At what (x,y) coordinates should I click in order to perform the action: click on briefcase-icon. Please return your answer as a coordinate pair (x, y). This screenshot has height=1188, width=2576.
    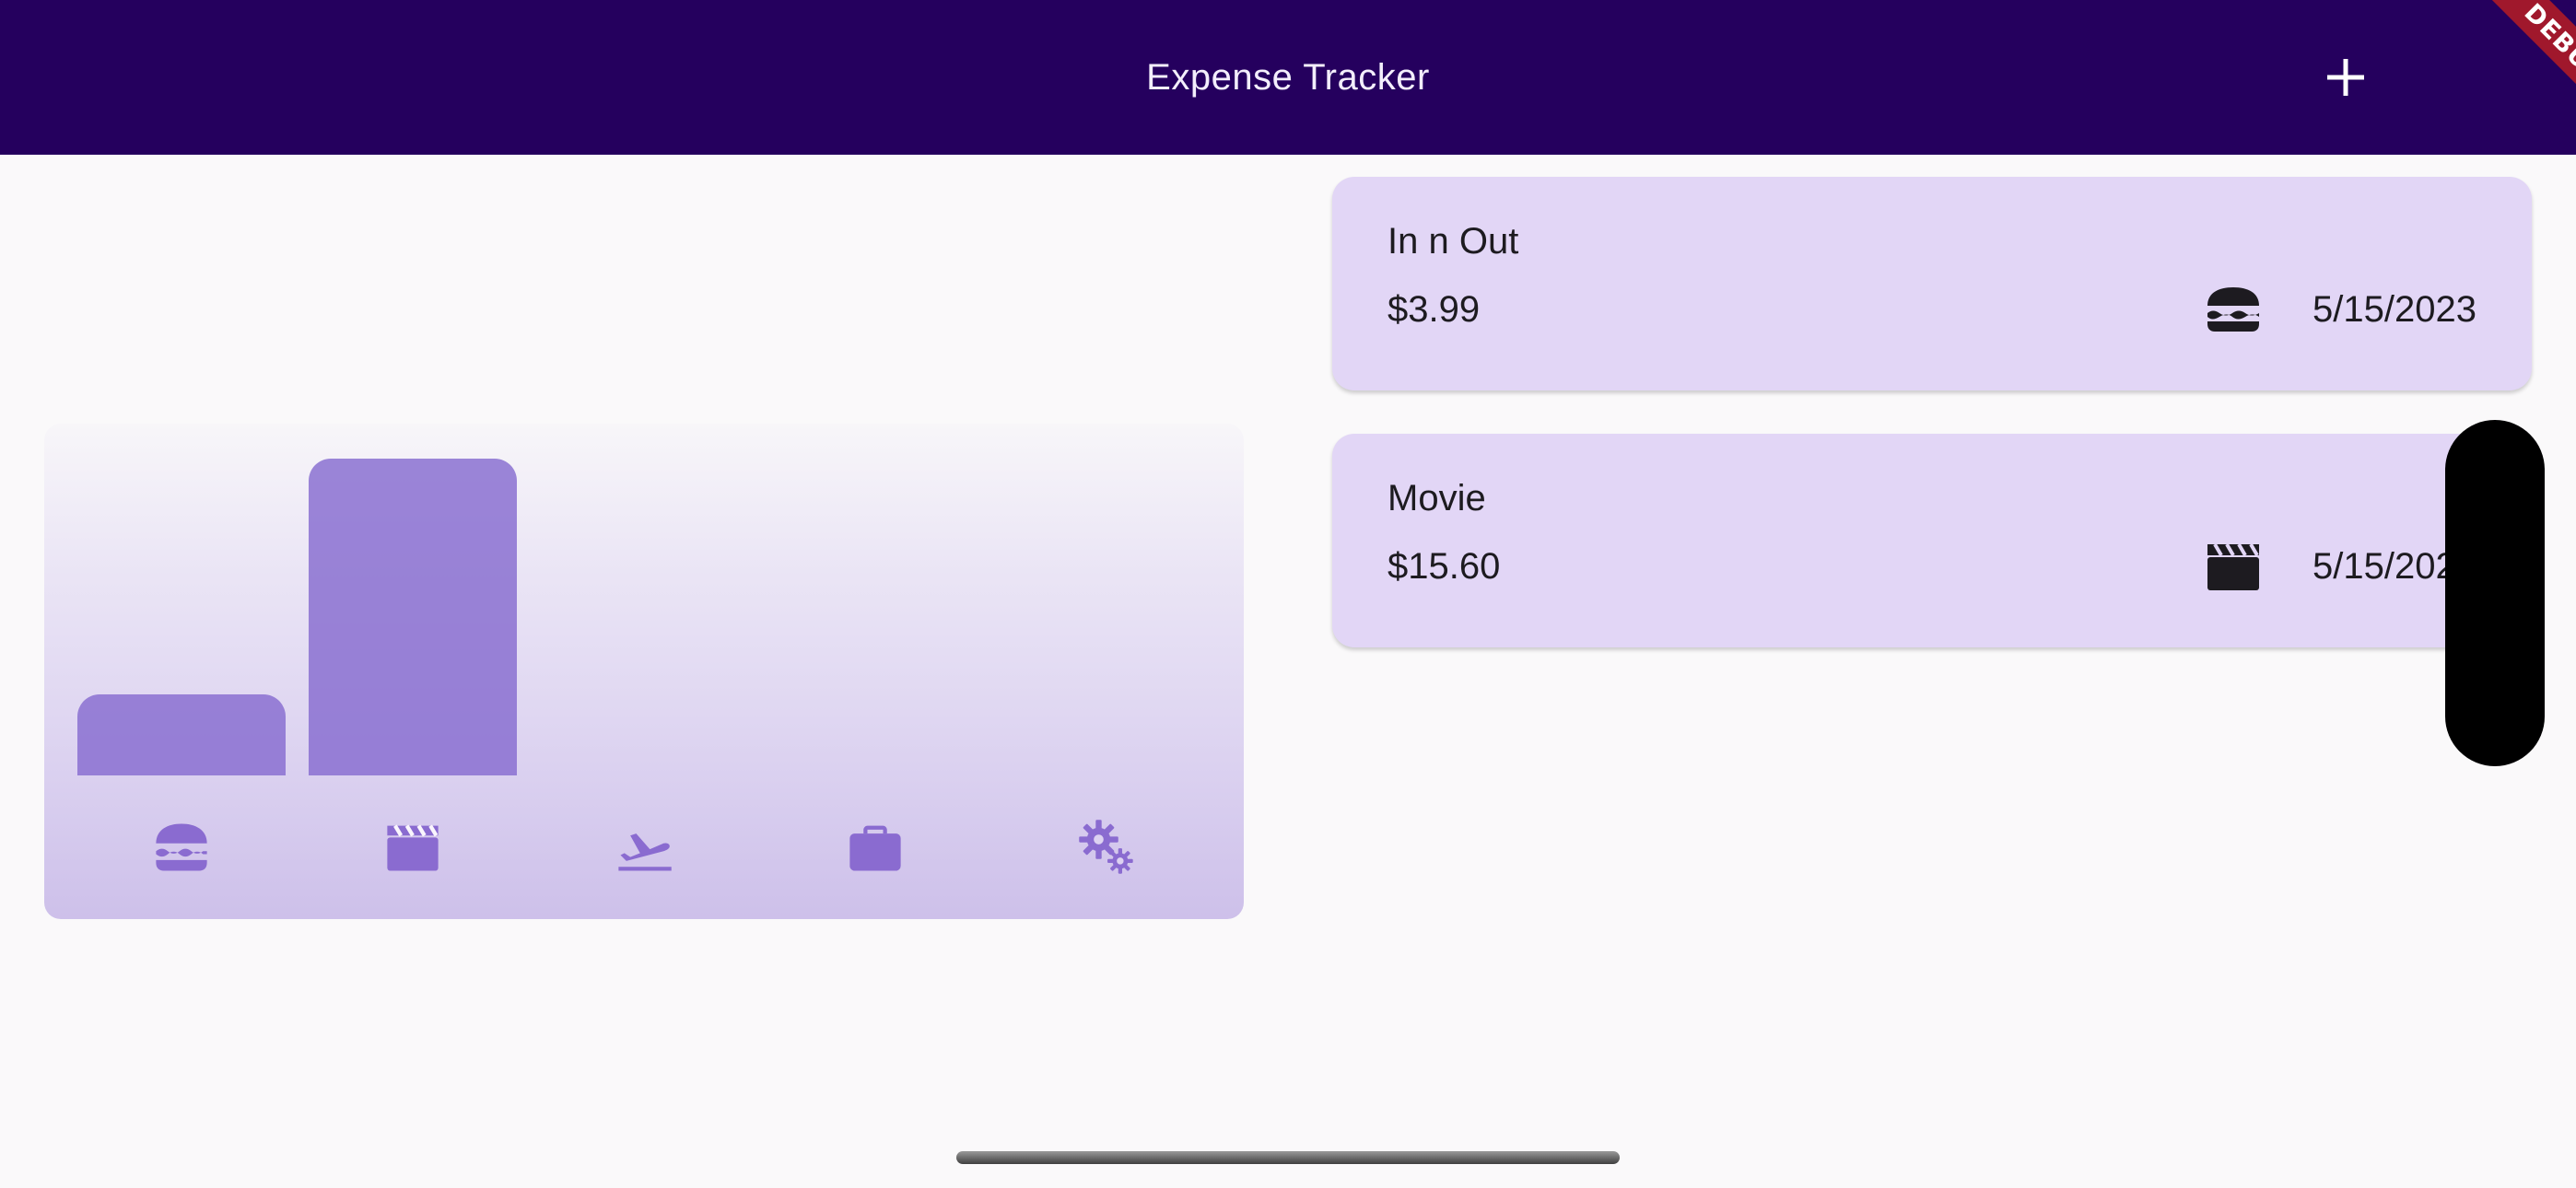
    Looking at the image, I should click on (875, 848).